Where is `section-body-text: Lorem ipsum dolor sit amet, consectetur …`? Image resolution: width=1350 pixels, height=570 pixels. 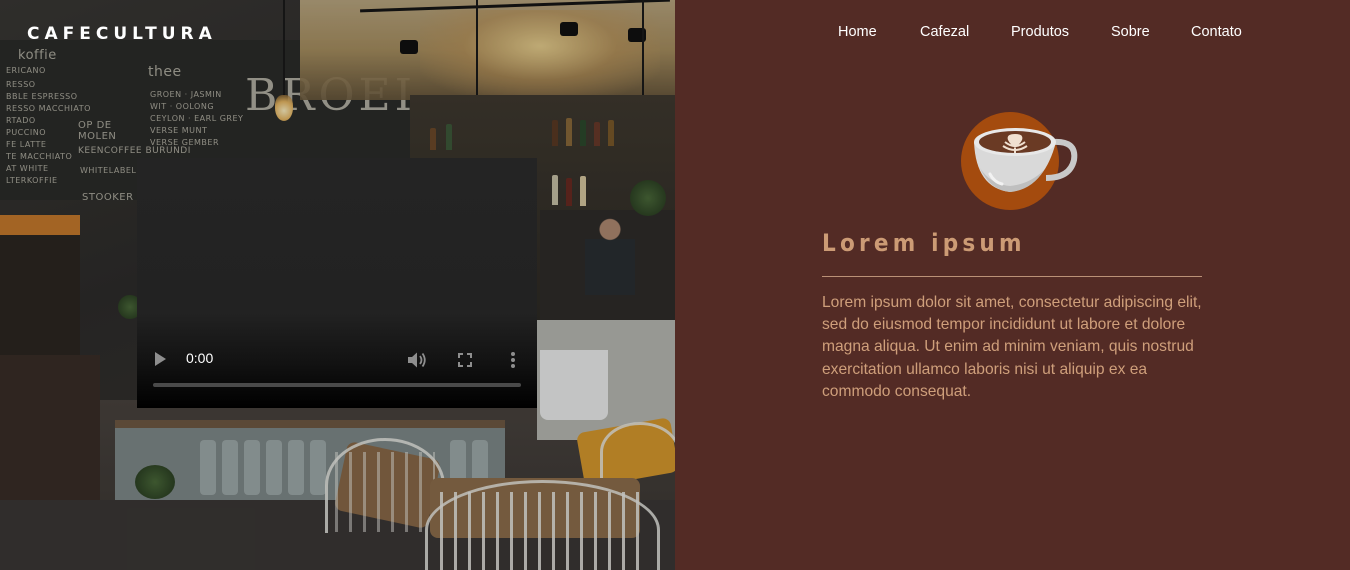
section-body-text: Lorem ipsum dolor sit amet, consectetur … is located at coordinates (1012, 347).